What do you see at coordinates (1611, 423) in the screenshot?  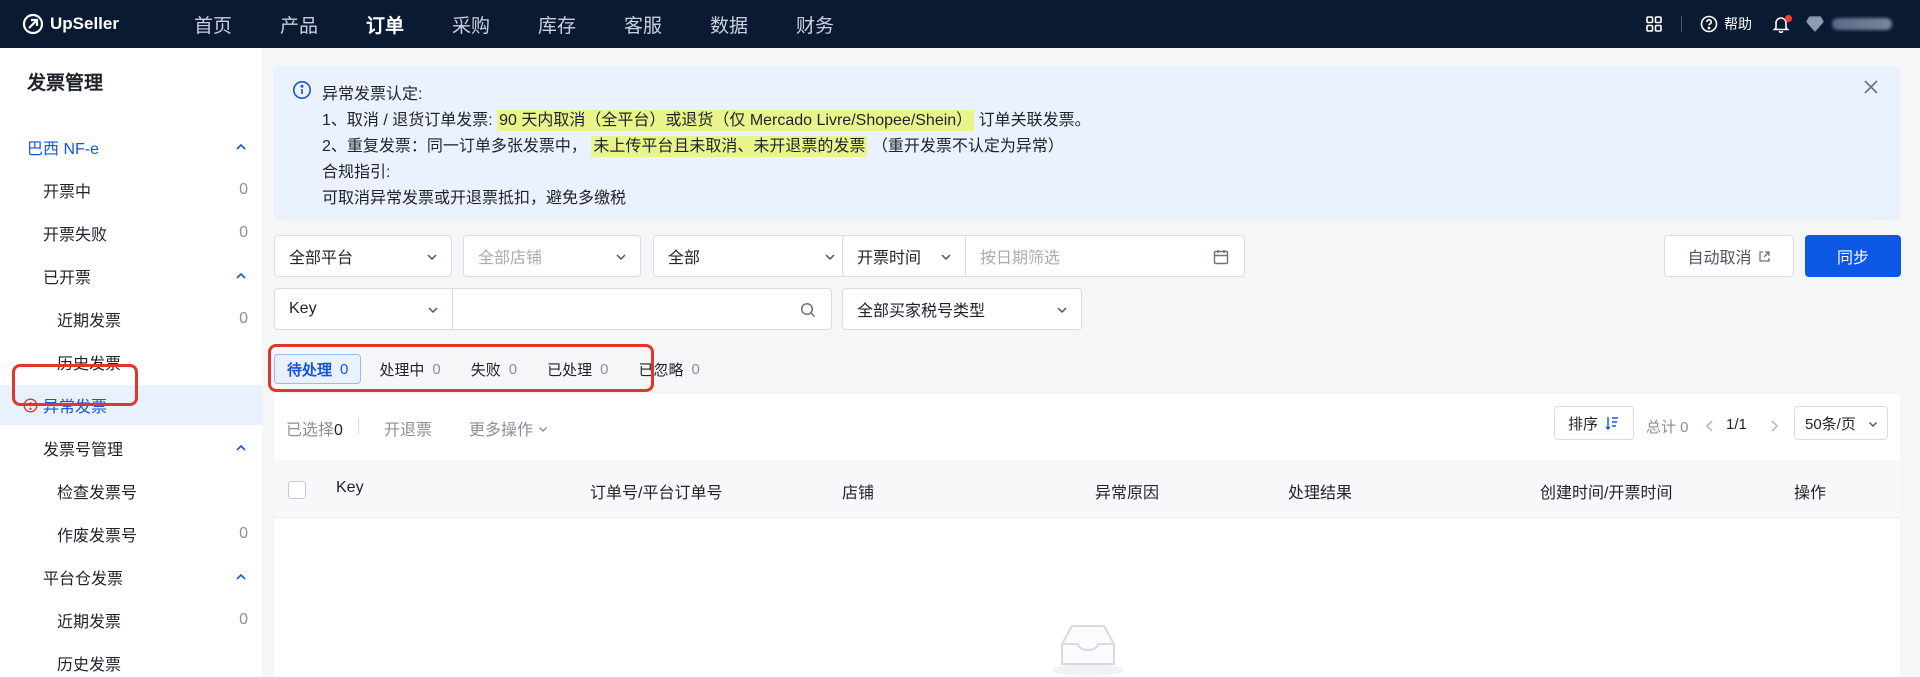 I see `sort-icon` at bounding box center [1611, 423].